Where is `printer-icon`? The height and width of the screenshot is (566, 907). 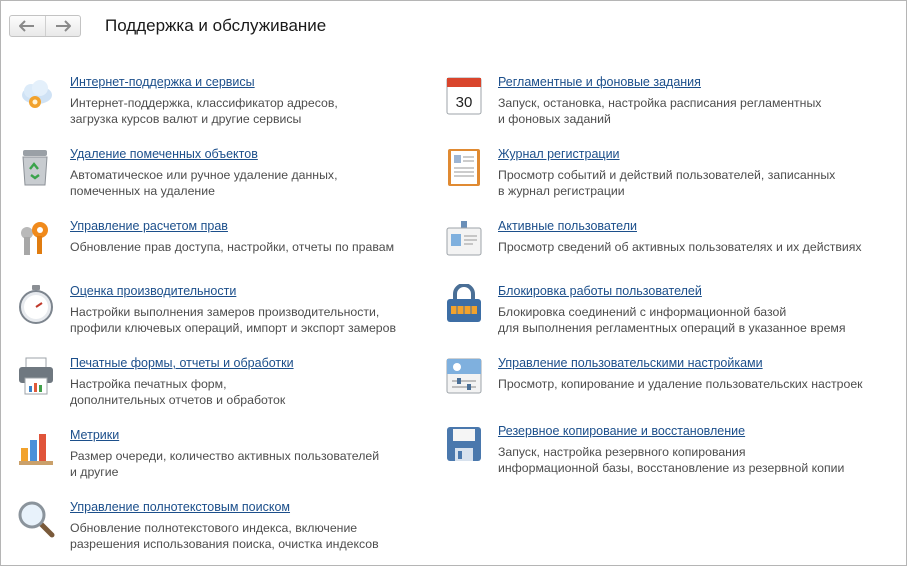
printer-icon is located at coordinates (37, 376).